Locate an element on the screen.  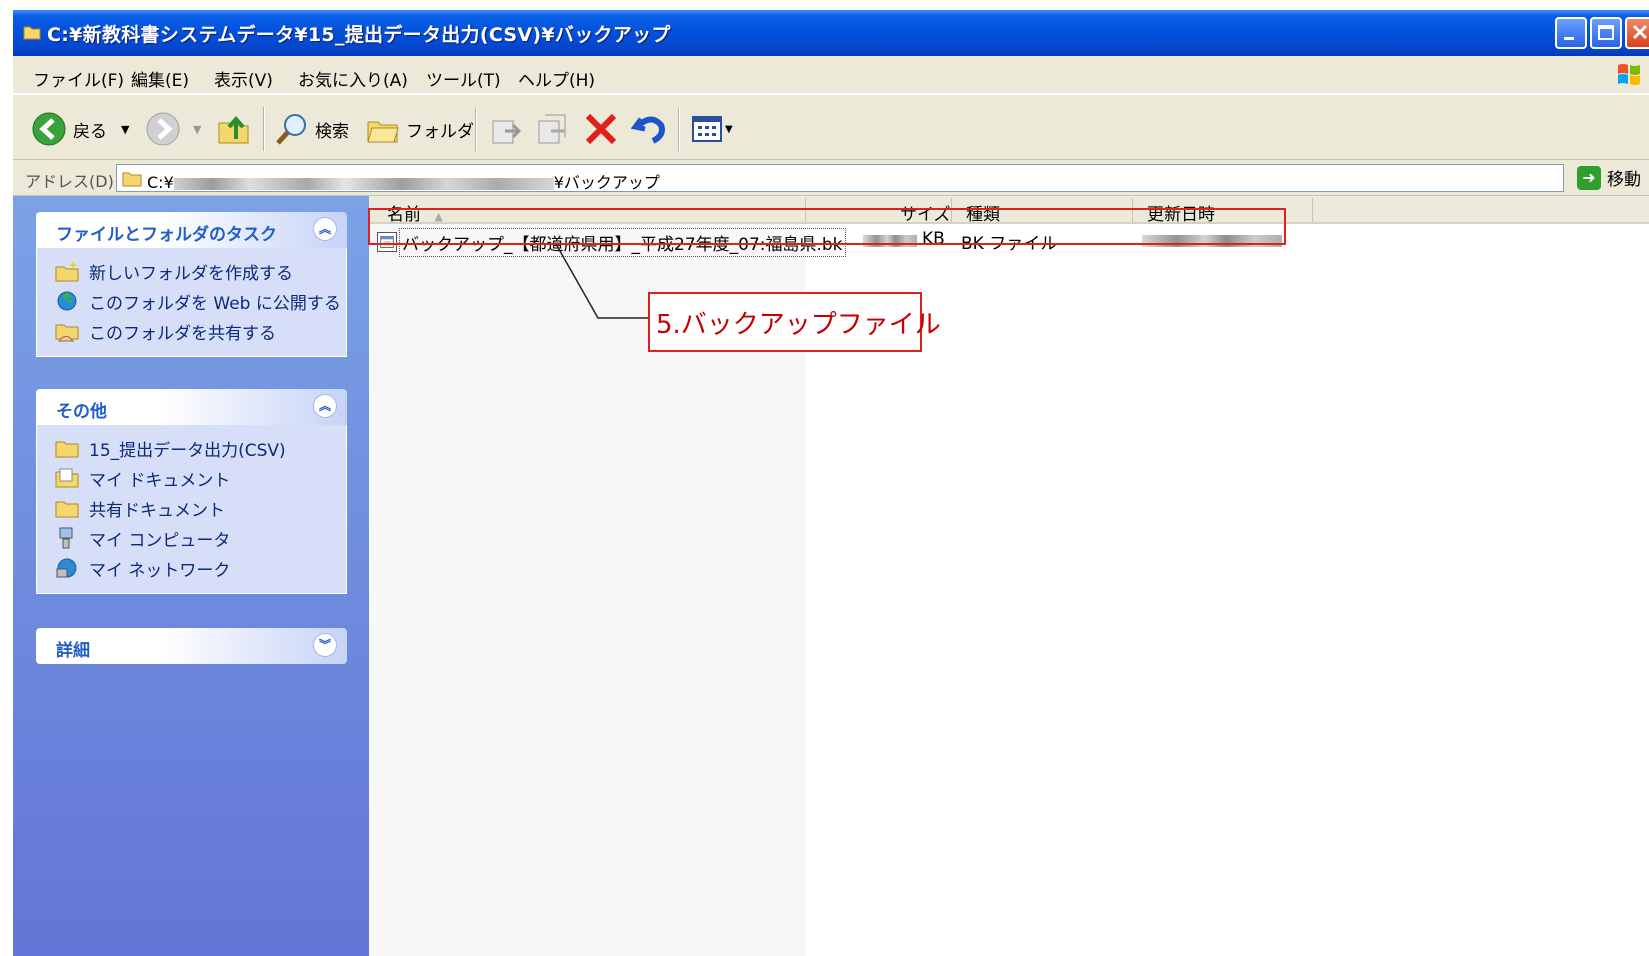
title-bar: C:¥新教科書システムデータ¥15_提出データ出力(CSV)¥バックアップ is located at coordinates (831, 33).